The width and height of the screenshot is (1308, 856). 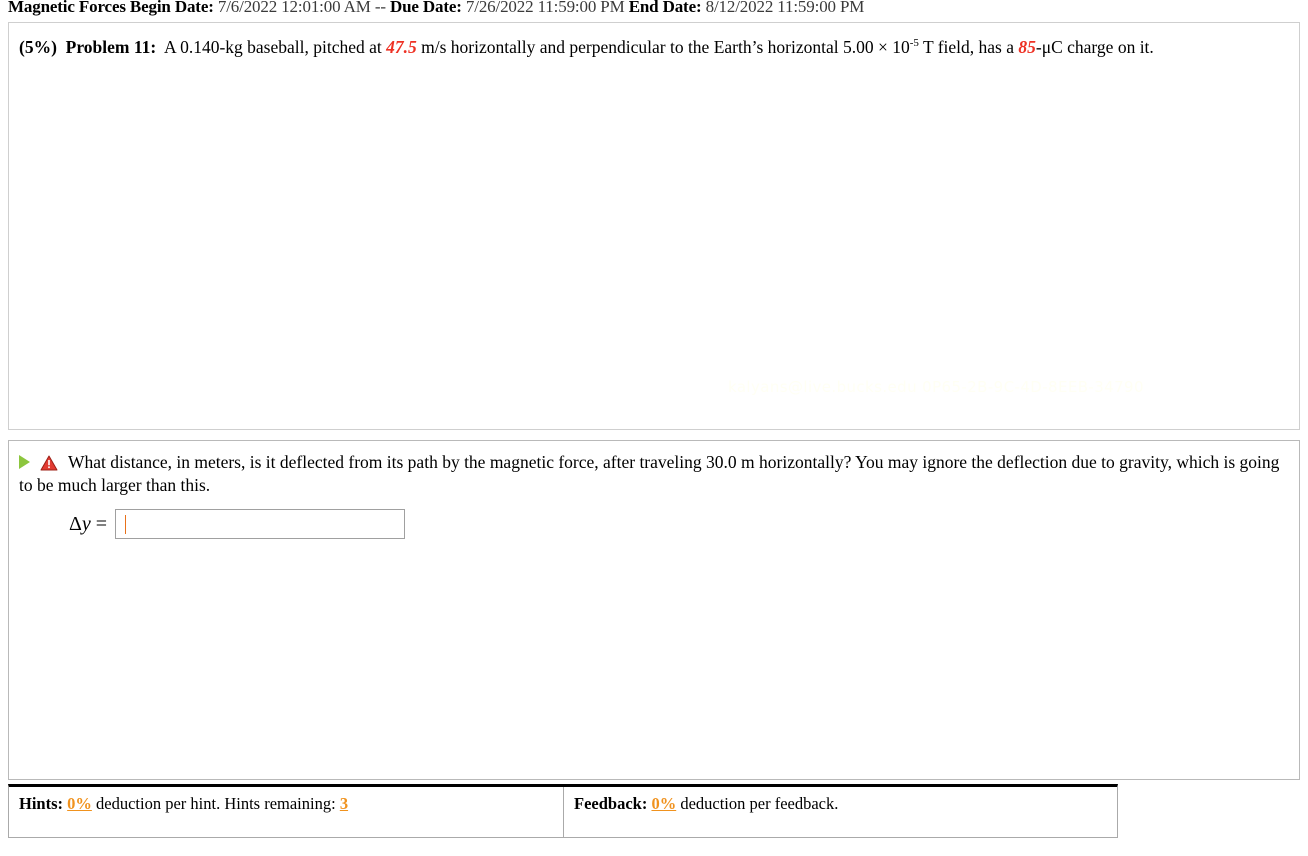 What do you see at coordinates (611, 803) in the screenshot?
I see `feedback-label: Feedback:` at bounding box center [611, 803].